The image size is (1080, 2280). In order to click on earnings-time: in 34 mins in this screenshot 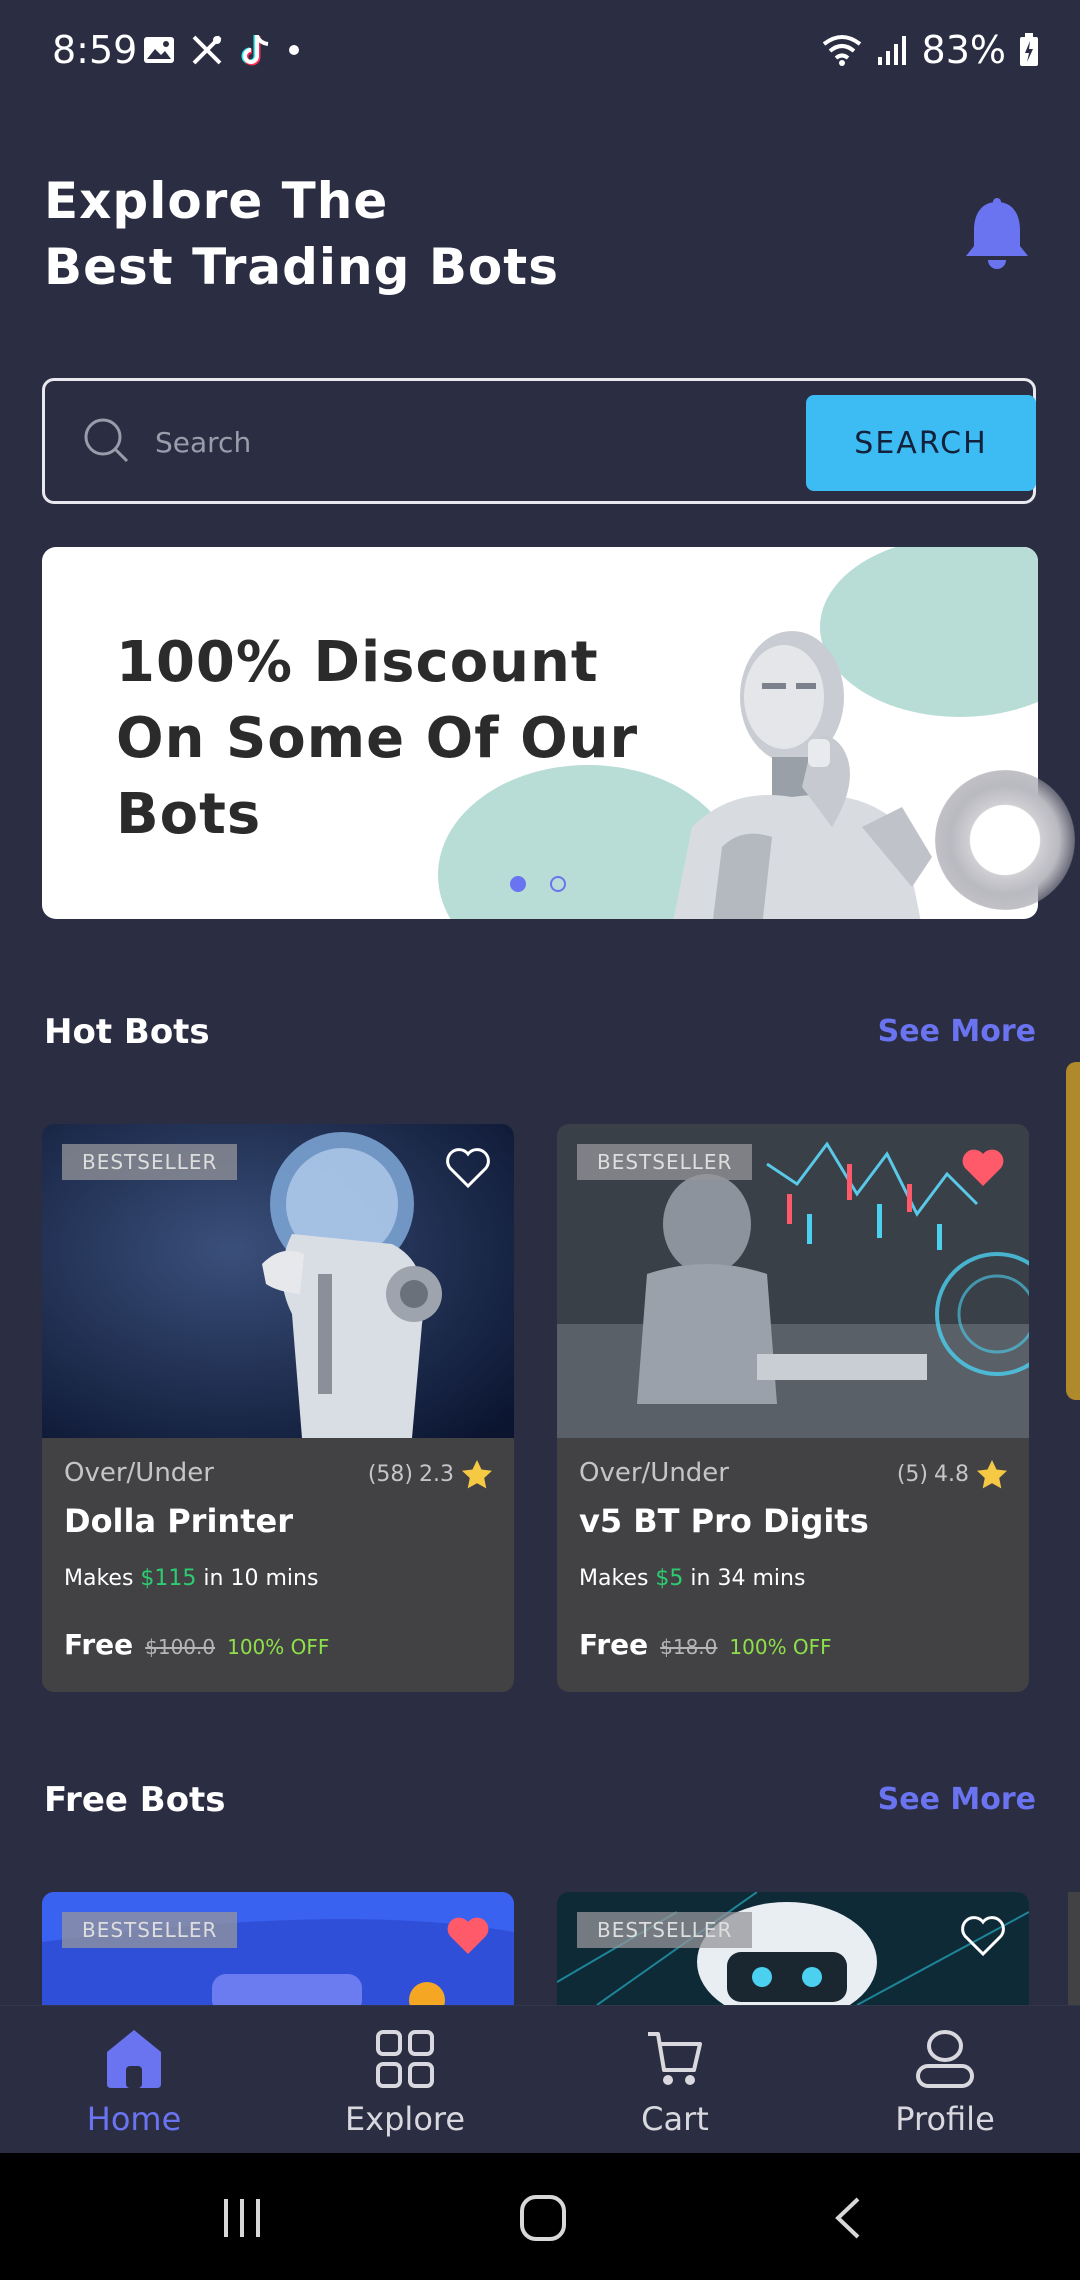, I will do `click(748, 1578)`.